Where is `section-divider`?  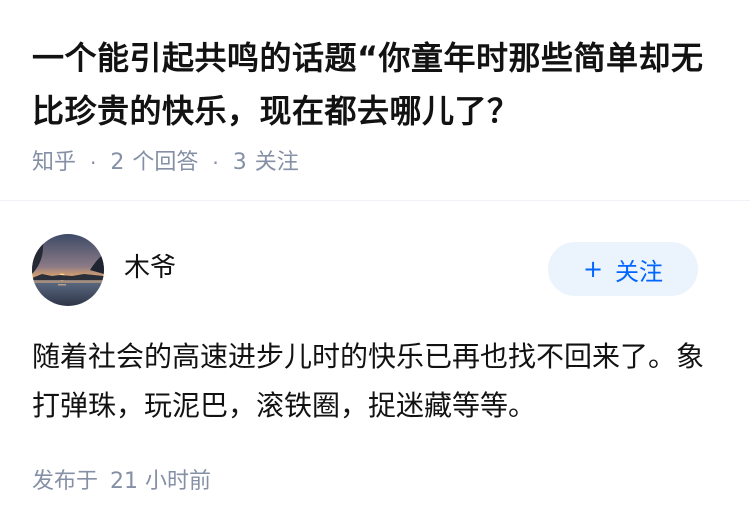
section-divider is located at coordinates (375, 200).